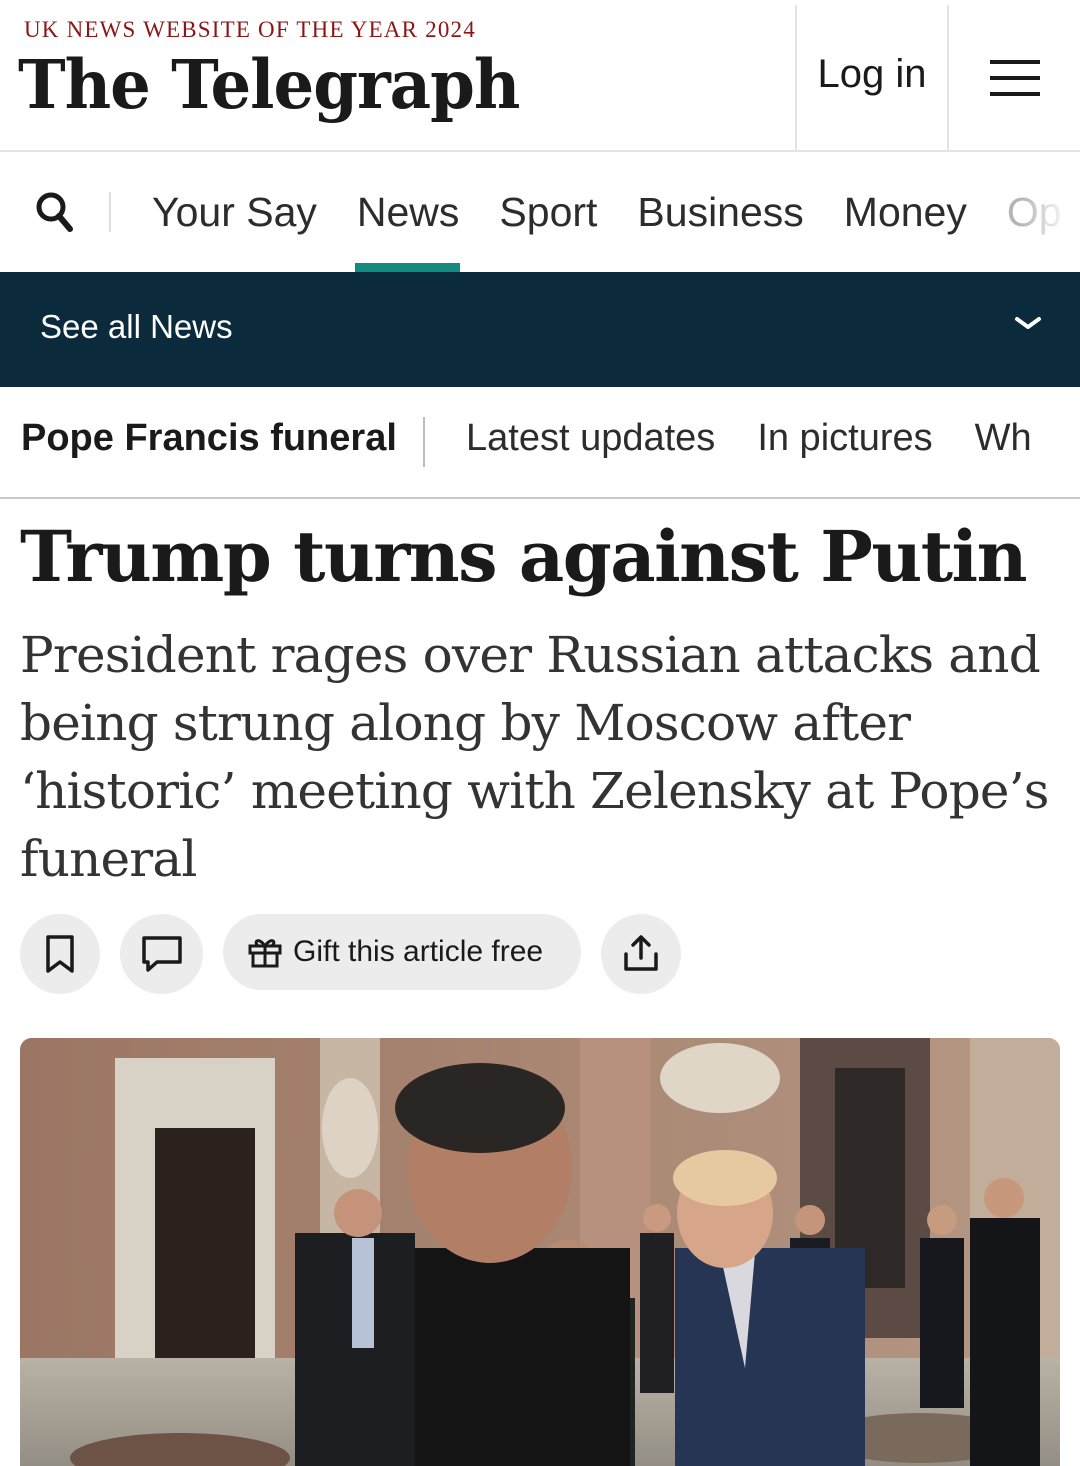 This screenshot has height=1466, width=1080. Describe the element at coordinates (590, 438) in the screenshot. I see `topic-link-latest-updates: Latest updates` at that location.